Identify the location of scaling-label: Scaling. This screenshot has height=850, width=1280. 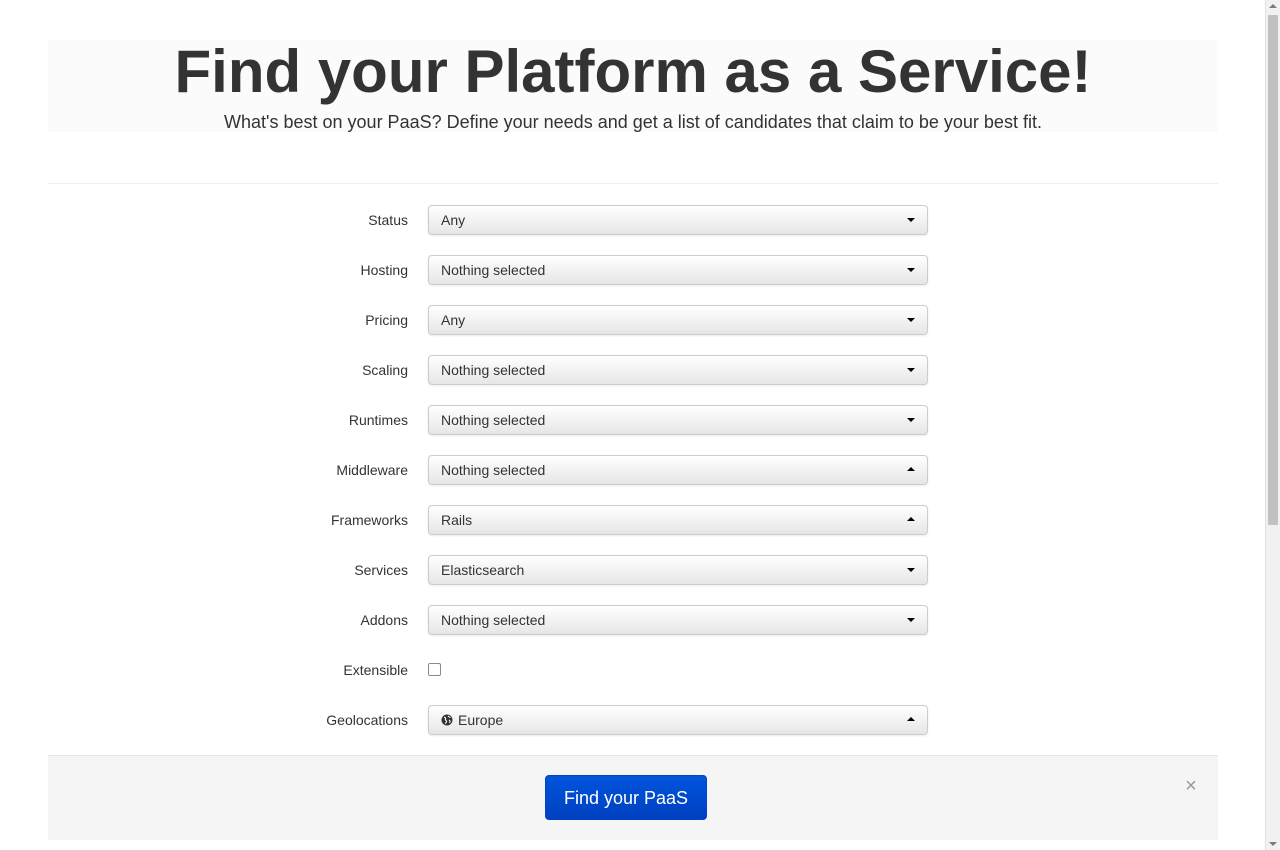
(385, 370).